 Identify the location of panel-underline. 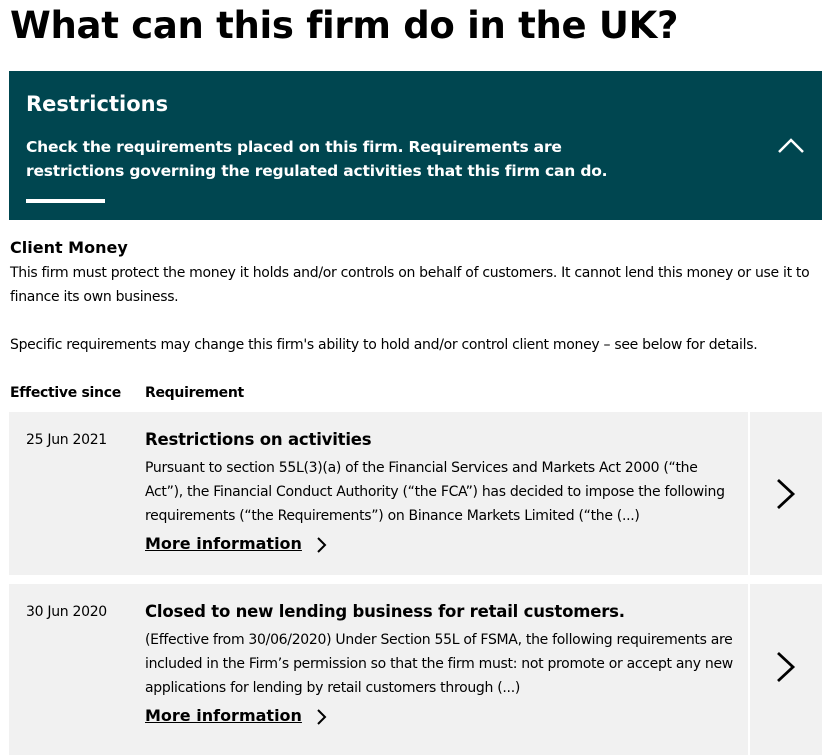
(65, 201).